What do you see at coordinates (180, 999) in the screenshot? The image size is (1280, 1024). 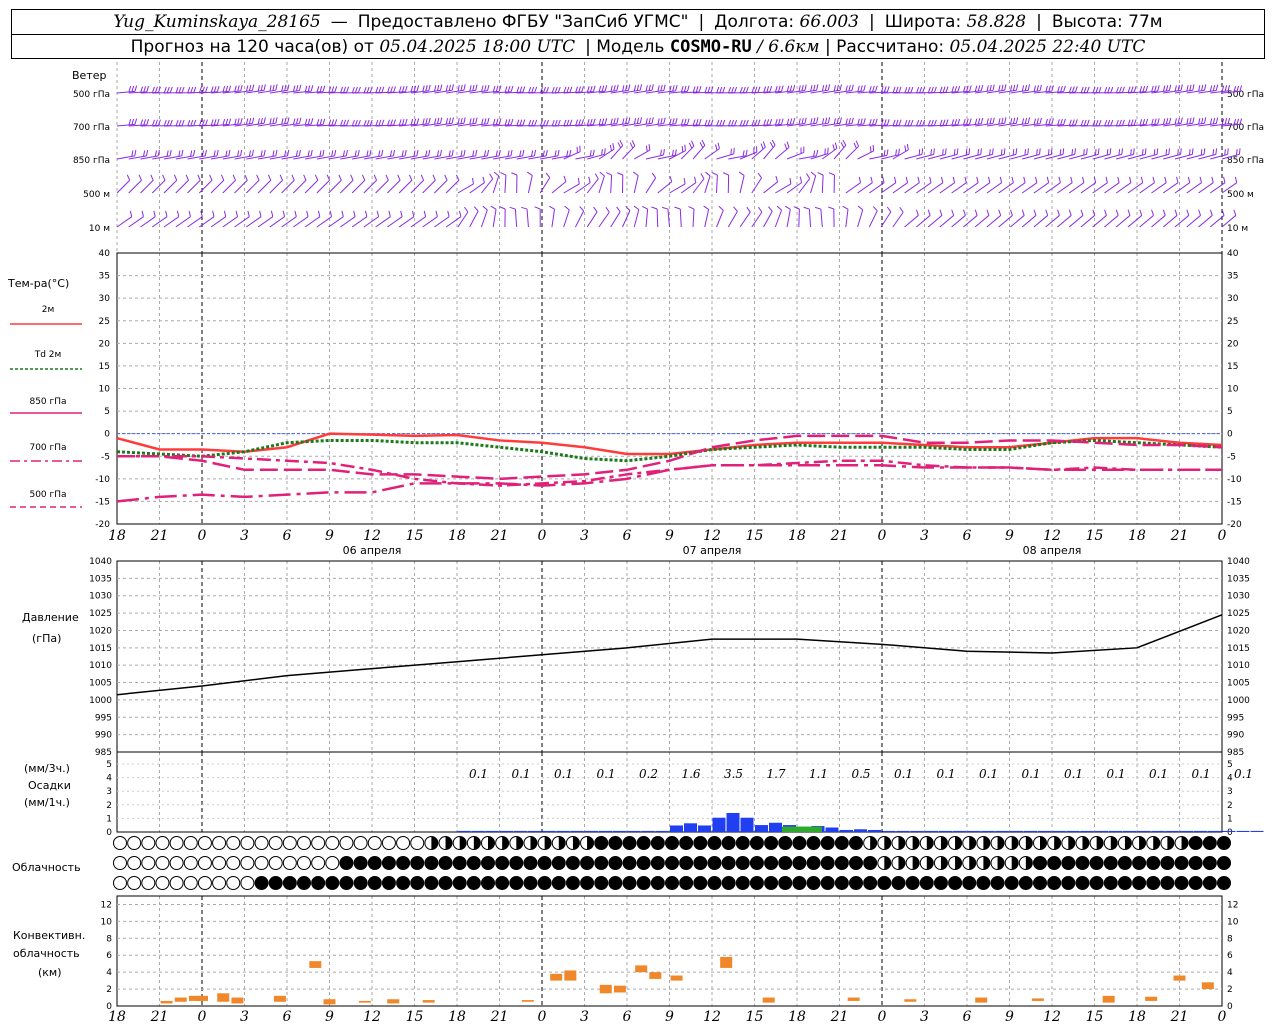 I see `conv-bar` at bounding box center [180, 999].